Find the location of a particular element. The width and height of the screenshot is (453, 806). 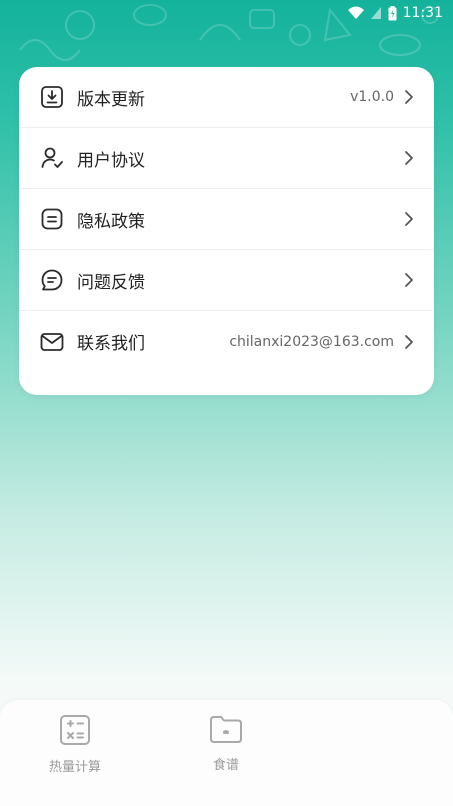

settings-row-contact-us: 联系我们 chilanxi2023@163.com is located at coordinates (226, 341).